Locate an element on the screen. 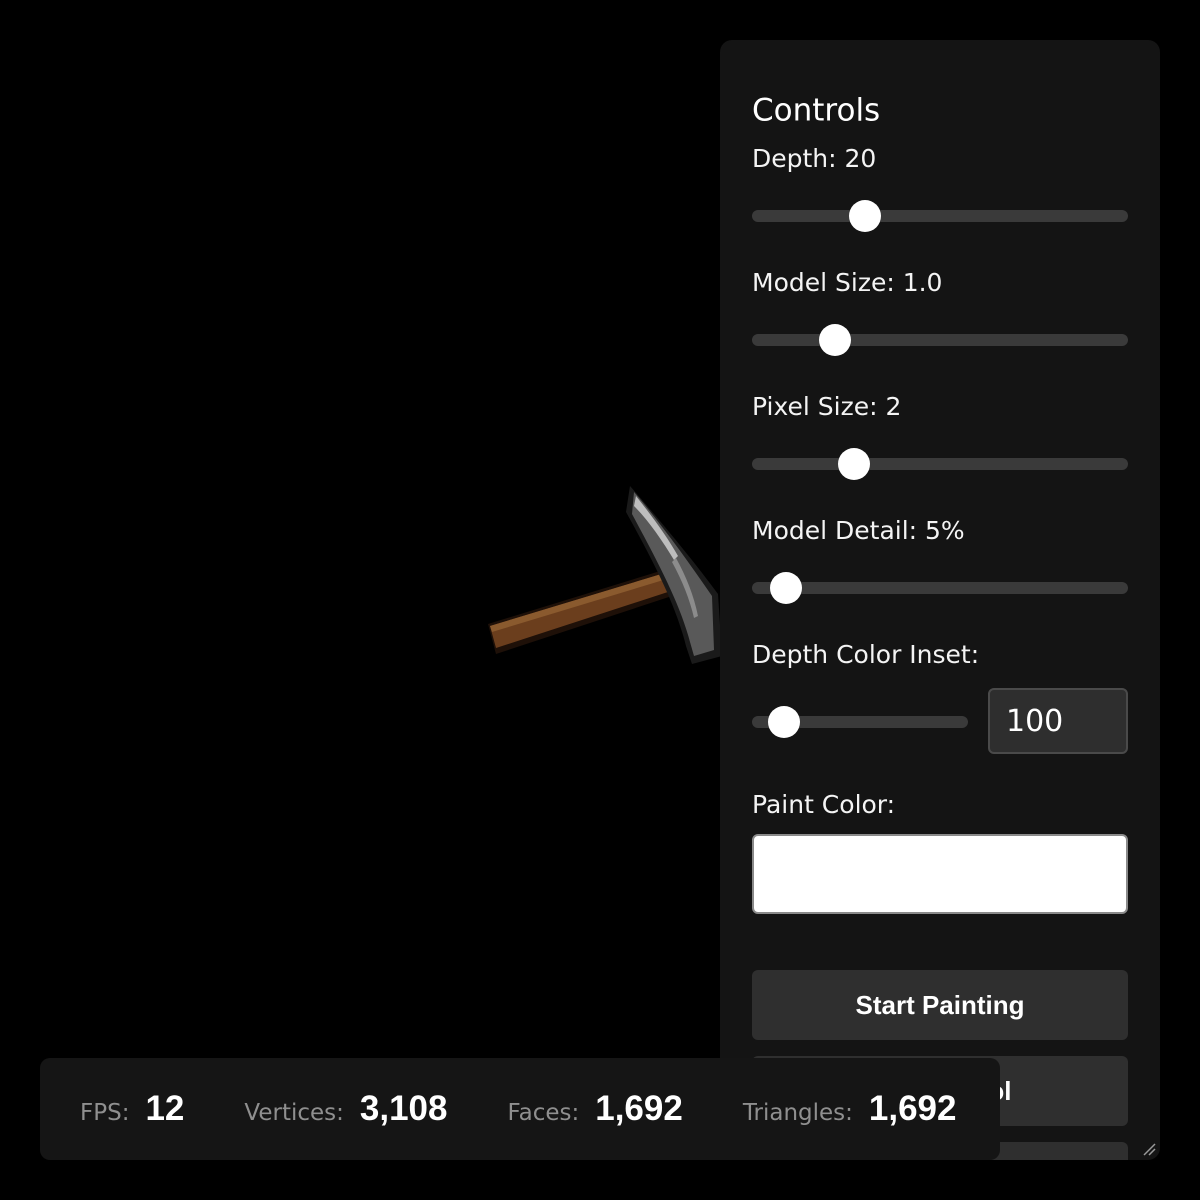 The image size is (1200, 1200). depth-color-inset-input is located at coordinates (1058, 721).